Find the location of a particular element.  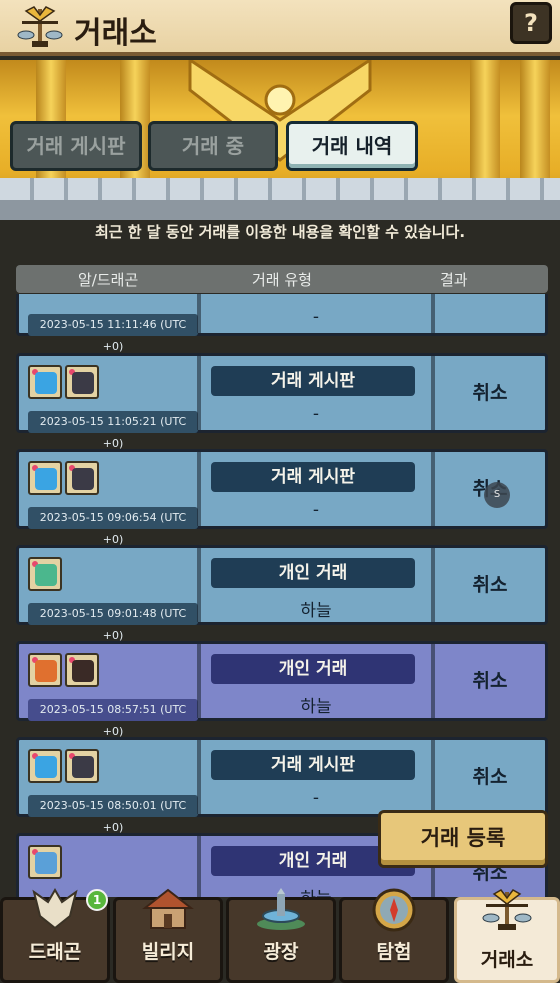

history-row: 2023-05-15 11:11:46 (UTC +0) - 취소 is located at coordinates (282, 323).